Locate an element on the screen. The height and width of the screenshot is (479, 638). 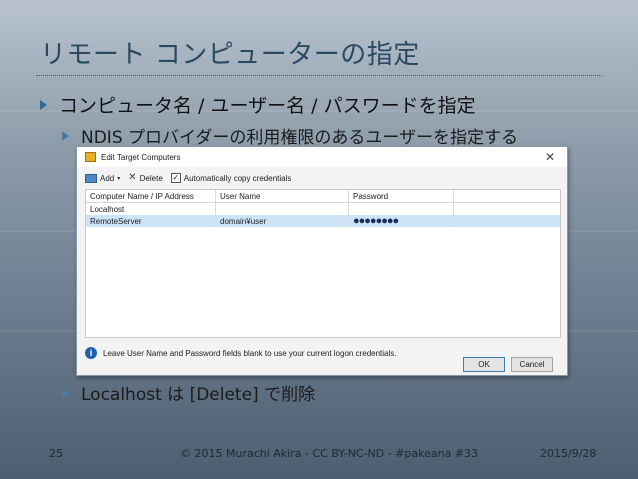
table-row: RemoteServer domain¥user ●●●●●●●● is located at coordinates (323, 221).